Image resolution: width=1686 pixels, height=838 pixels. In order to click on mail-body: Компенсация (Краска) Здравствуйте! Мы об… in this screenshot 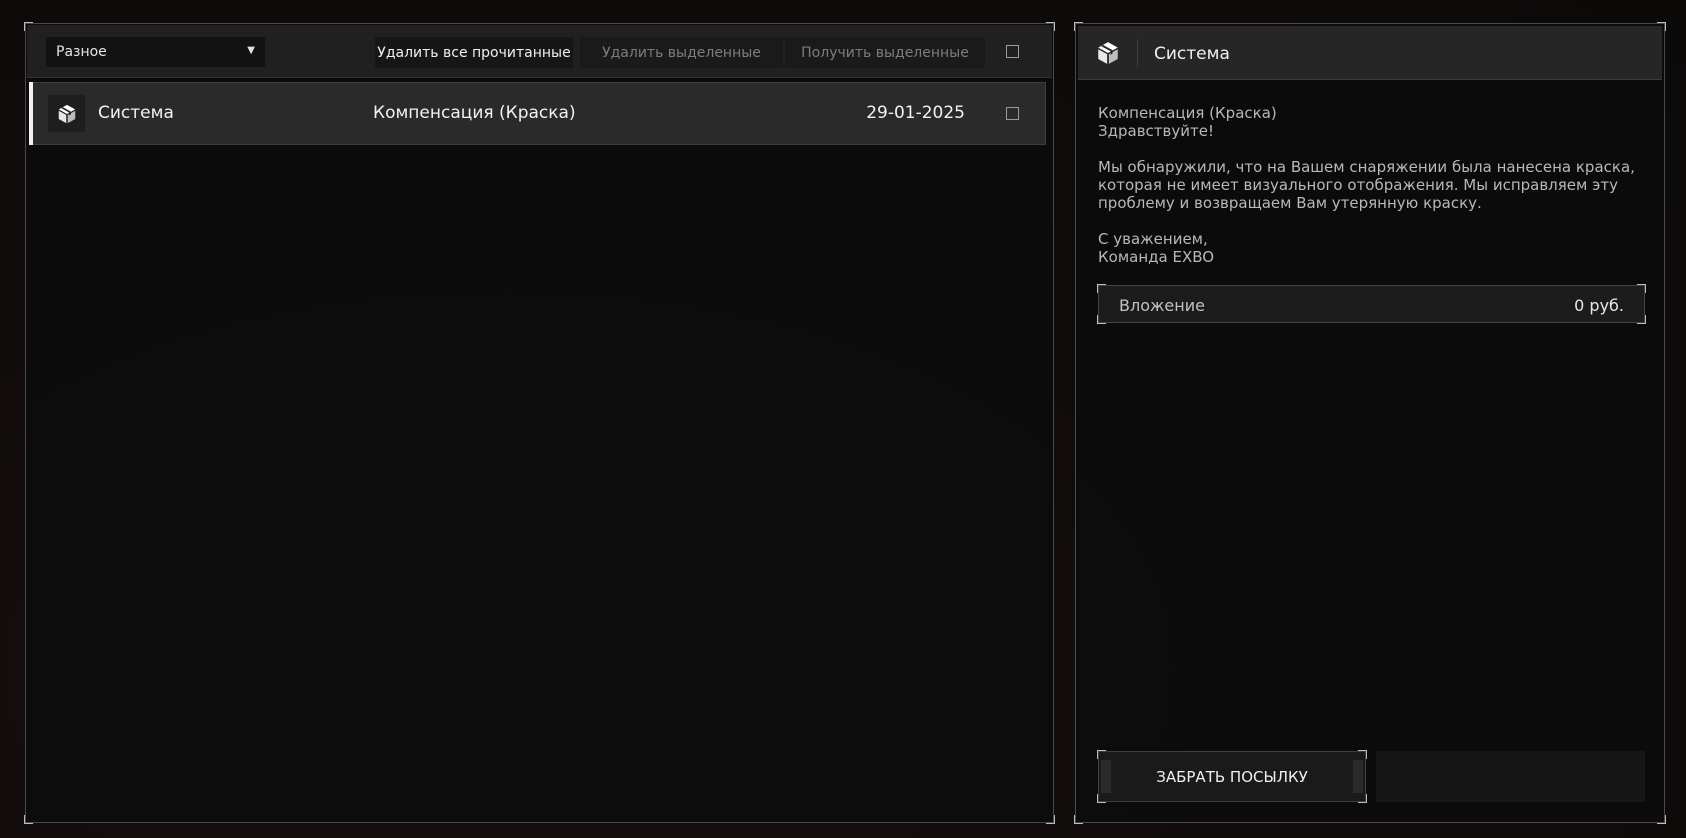, I will do `click(1378, 185)`.